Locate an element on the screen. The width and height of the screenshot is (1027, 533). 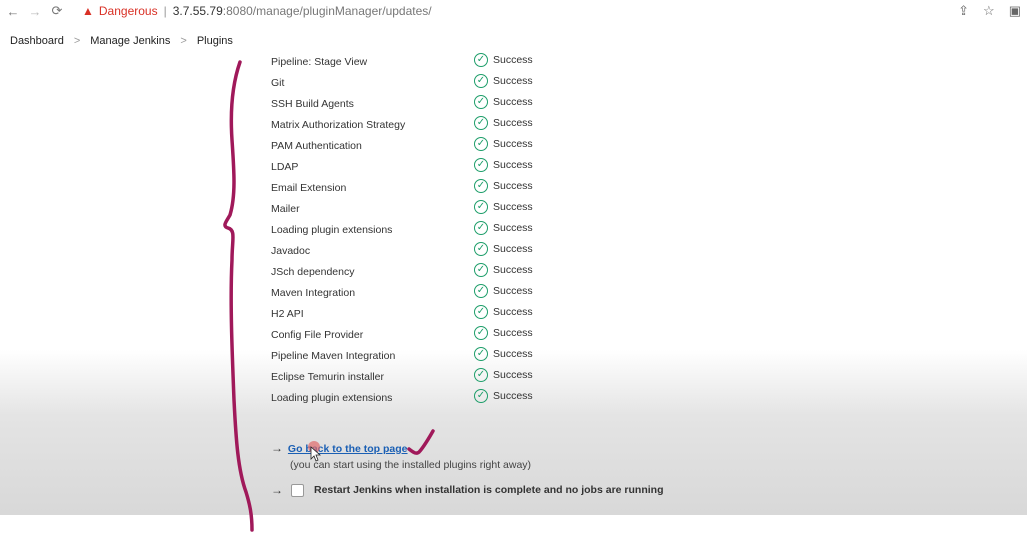
plugin-name: Mailer is located at coordinates (285, 209).